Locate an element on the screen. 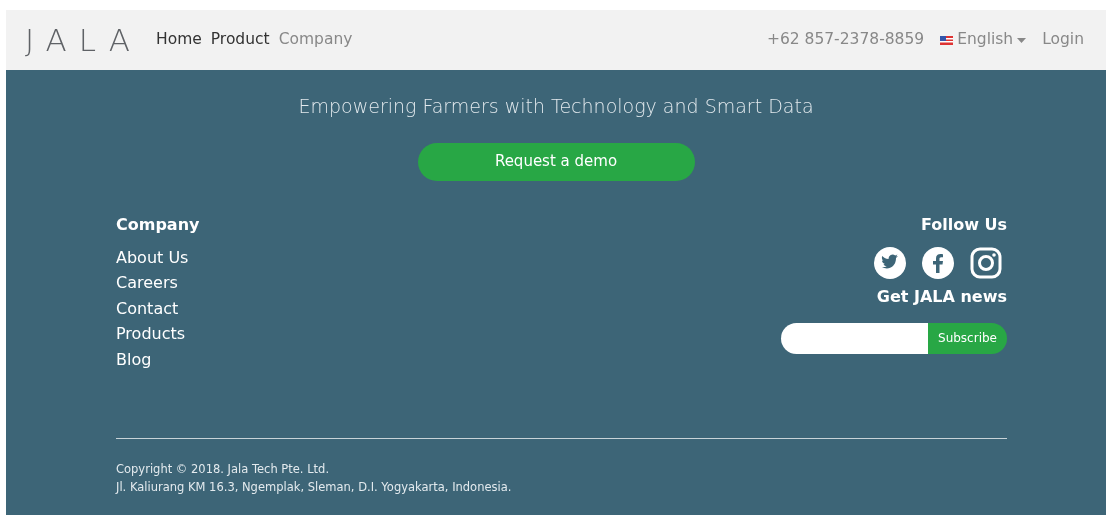  address-text: Jl. Kaliurang KM 16.3, Ngemplak, Sleman, D.I. Yogyakarta, Indonesia. is located at coordinates (314, 487).